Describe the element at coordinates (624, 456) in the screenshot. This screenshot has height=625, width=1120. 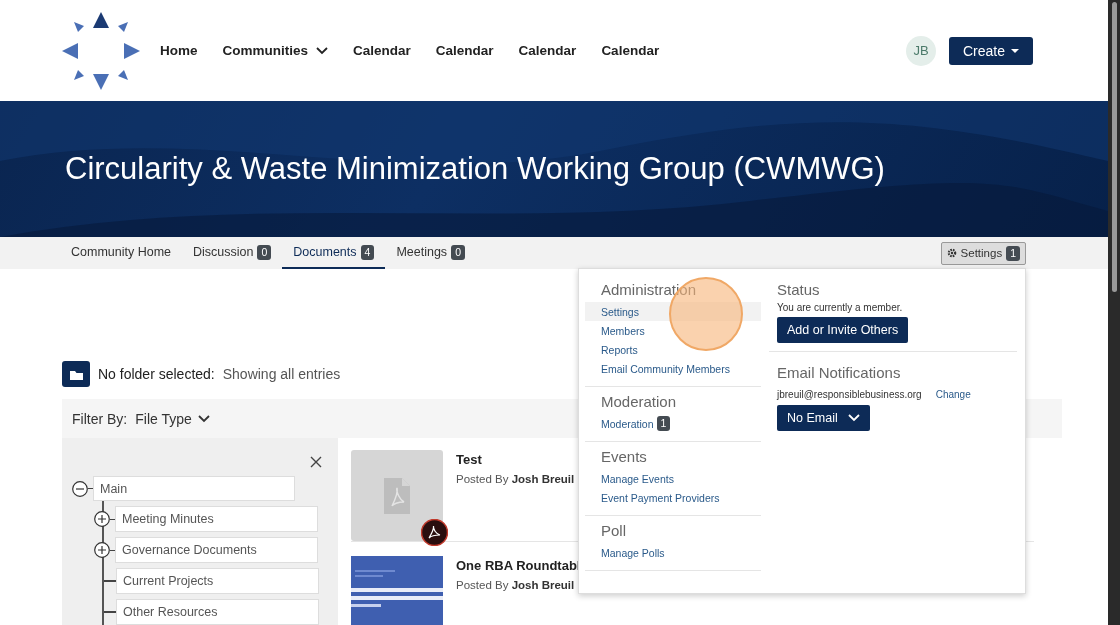
I see `menu-heading: Events` at that location.